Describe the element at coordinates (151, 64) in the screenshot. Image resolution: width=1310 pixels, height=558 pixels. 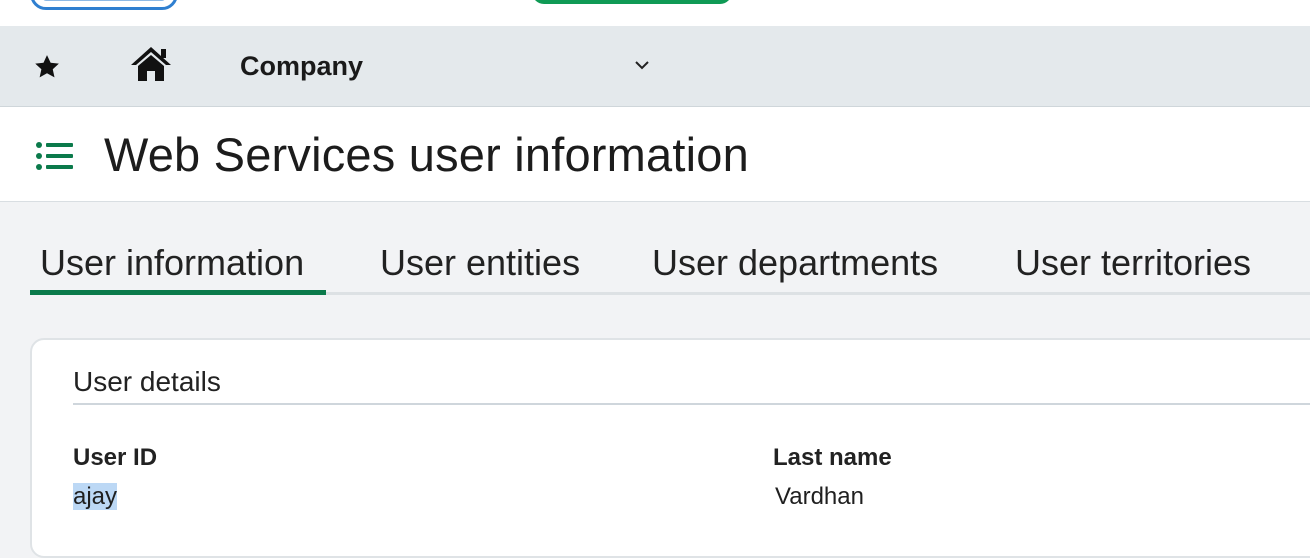
I see `home-icon` at that location.